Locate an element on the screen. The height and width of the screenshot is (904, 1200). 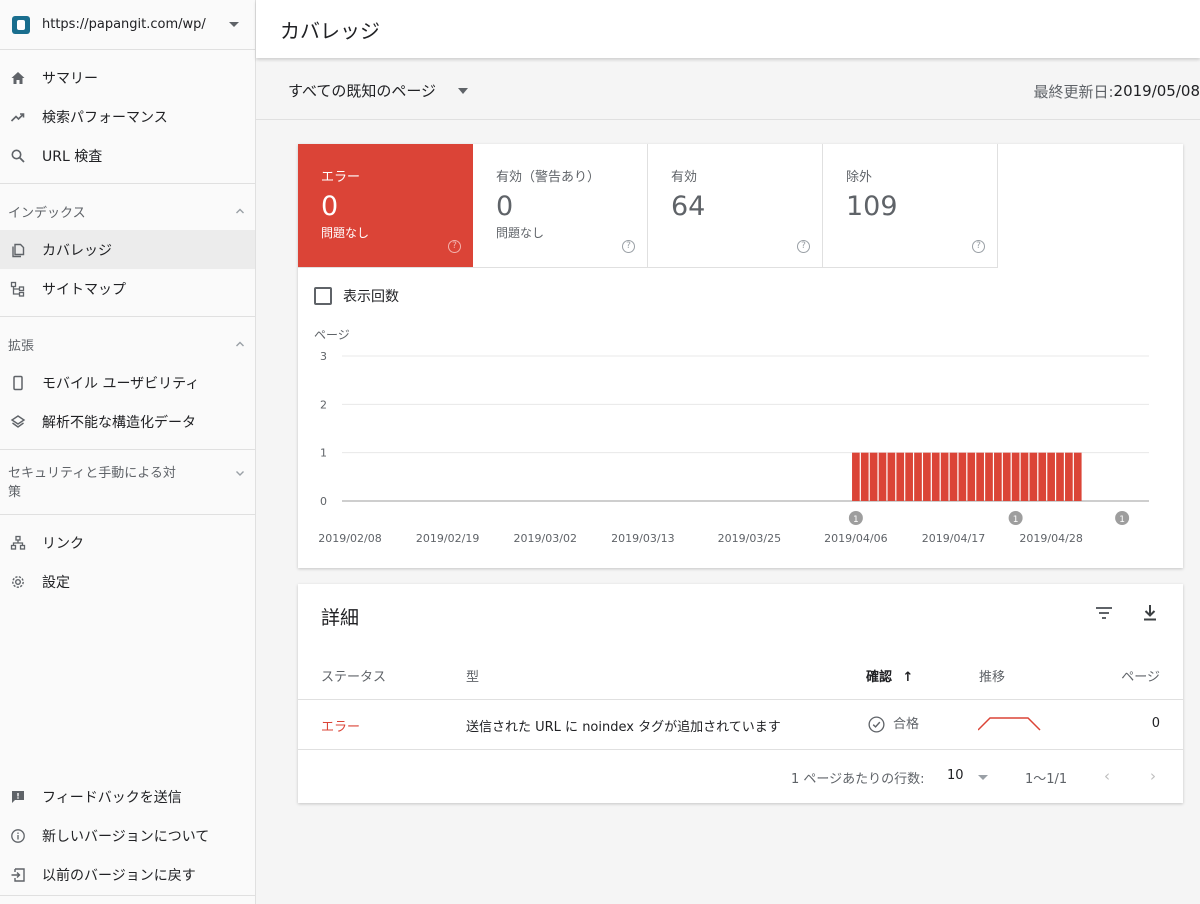
trending-up-icon is located at coordinates (18, 117).